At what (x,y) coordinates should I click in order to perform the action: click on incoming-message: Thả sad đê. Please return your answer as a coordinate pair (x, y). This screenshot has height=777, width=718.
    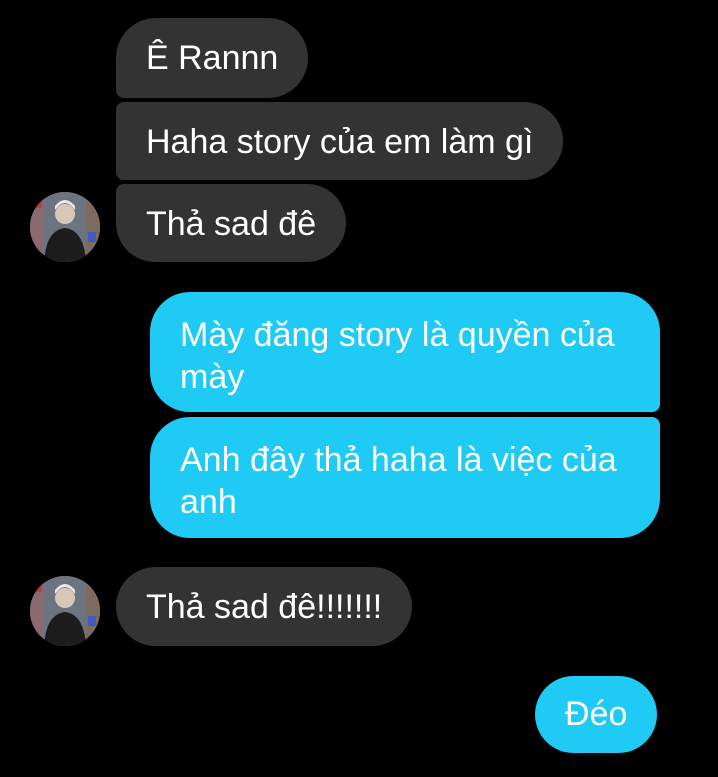
    Looking at the image, I should click on (231, 223).